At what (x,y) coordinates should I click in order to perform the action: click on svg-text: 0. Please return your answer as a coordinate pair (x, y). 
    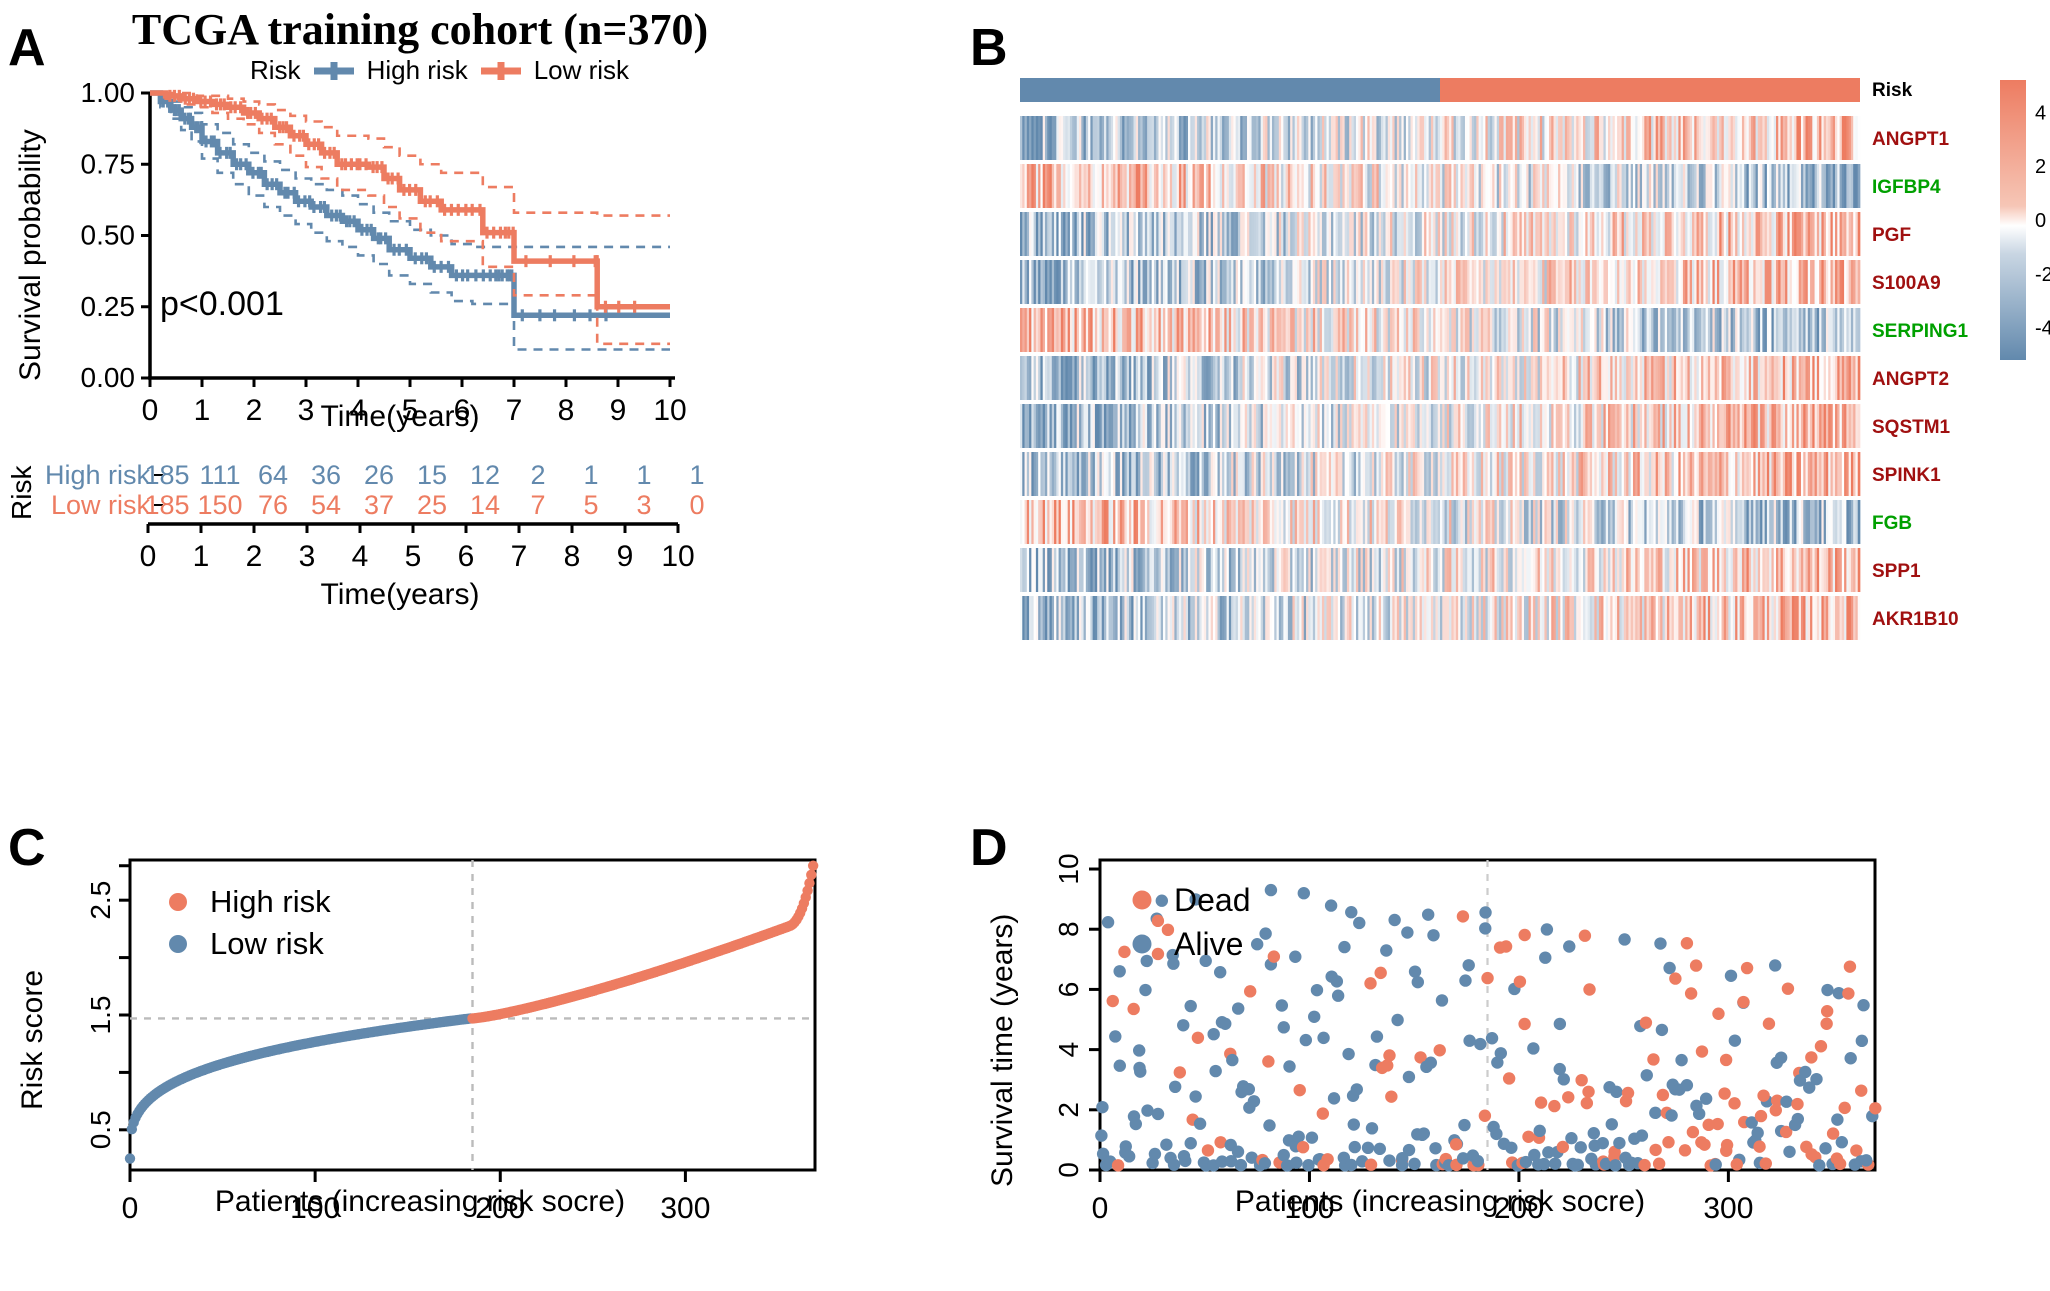
    Looking at the image, I should click on (150, 410).